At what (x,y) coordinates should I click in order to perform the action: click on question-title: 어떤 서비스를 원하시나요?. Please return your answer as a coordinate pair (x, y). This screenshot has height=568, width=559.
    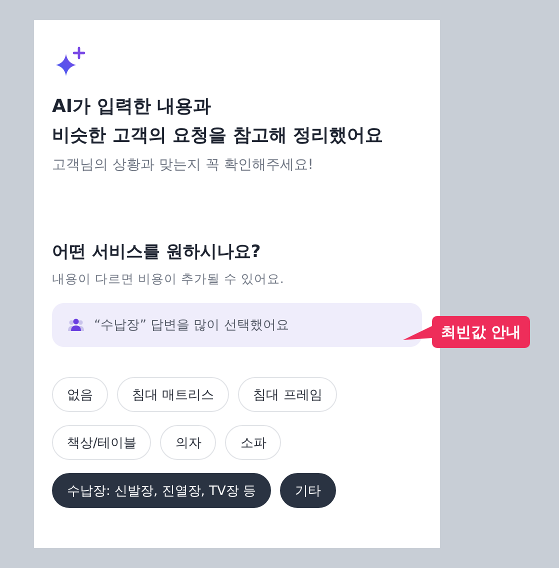
    Looking at the image, I should click on (157, 252).